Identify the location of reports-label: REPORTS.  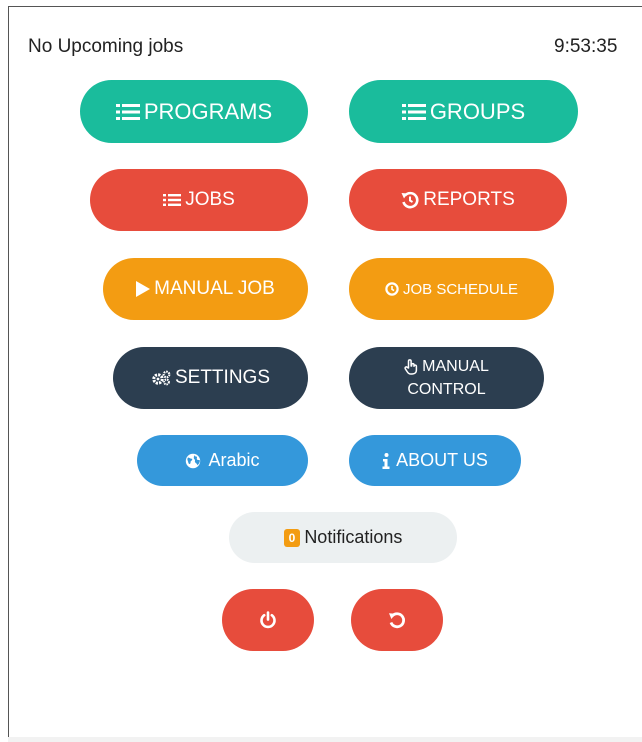
(469, 199).